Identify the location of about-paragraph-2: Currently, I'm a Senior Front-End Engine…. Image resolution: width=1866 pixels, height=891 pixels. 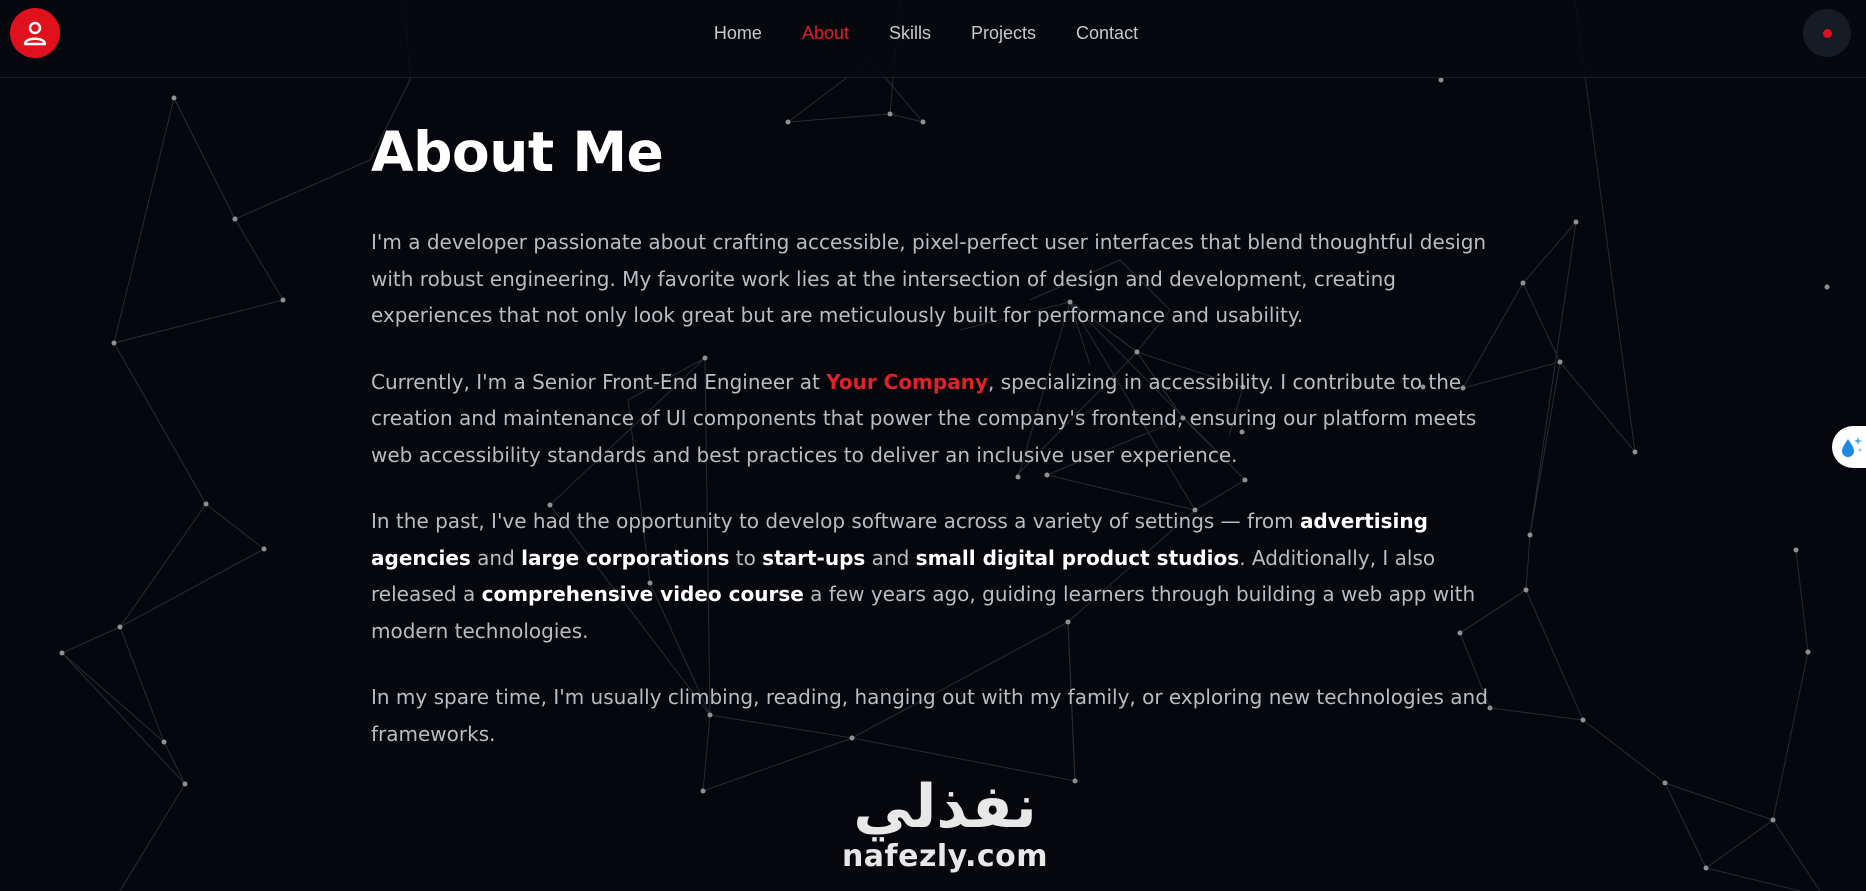
(931, 419).